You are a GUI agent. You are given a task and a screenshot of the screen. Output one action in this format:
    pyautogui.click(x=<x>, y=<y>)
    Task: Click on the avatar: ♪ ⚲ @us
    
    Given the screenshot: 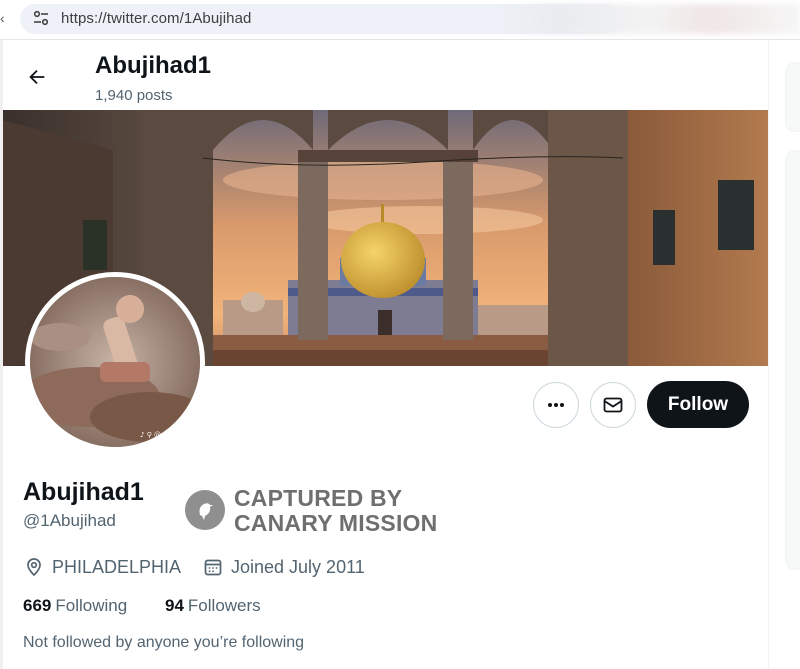 What is the action you would take?
    pyautogui.click(x=115, y=362)
    